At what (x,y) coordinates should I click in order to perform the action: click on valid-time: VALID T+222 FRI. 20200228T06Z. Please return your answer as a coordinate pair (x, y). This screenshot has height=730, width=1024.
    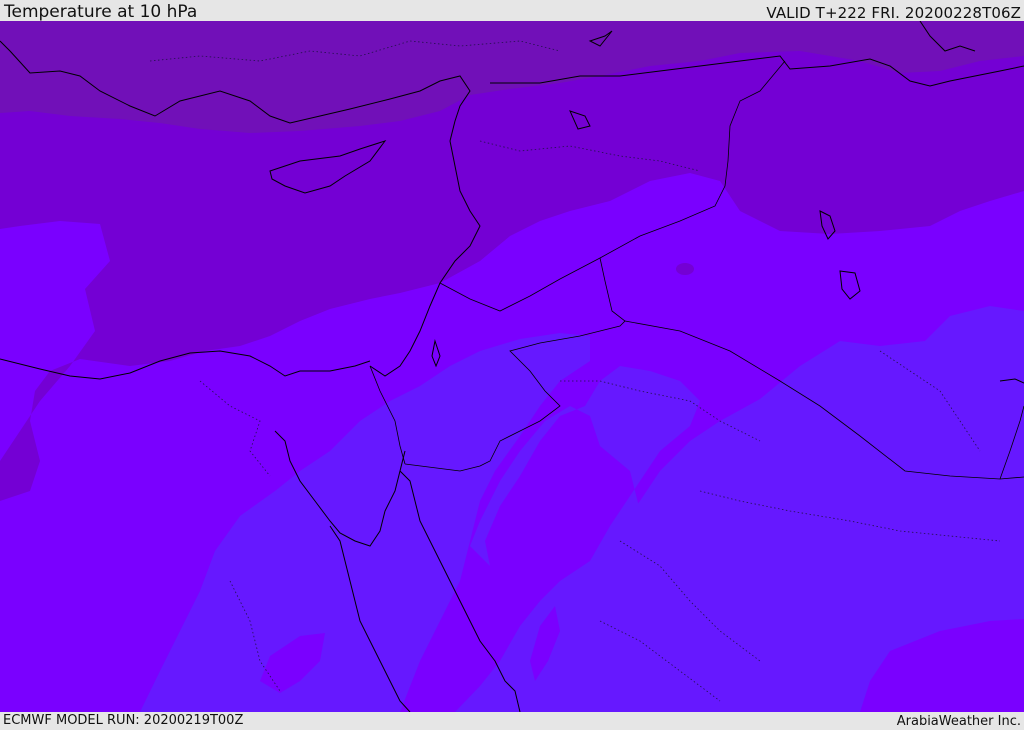
    Looking at the image, I should click on (893, 13).